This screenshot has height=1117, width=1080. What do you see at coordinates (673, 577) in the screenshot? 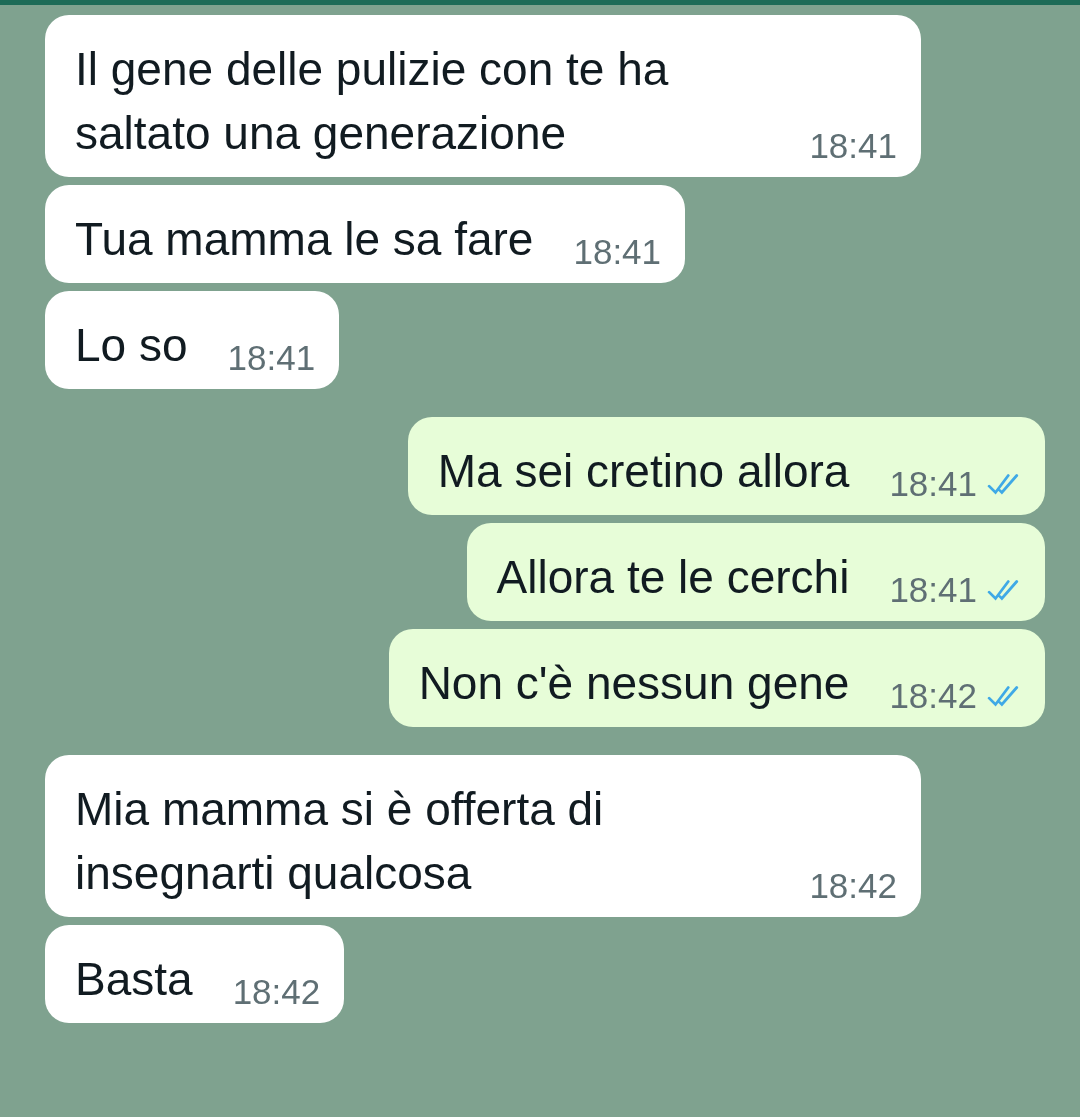
I see `message-text: Allora te le cerchi` at bounding box center [673, 577].